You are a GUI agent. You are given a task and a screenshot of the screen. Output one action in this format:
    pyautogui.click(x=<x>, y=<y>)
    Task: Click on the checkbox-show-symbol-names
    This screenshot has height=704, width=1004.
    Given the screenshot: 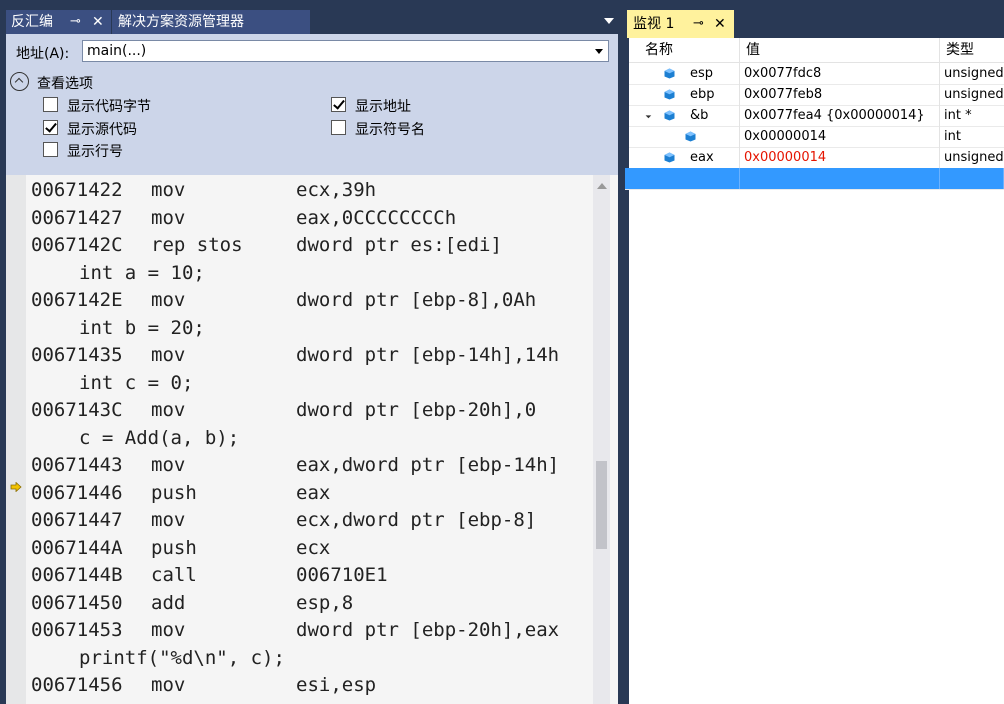 What is the action you would take?
    pyautogui.click(x=338, y=127)
    